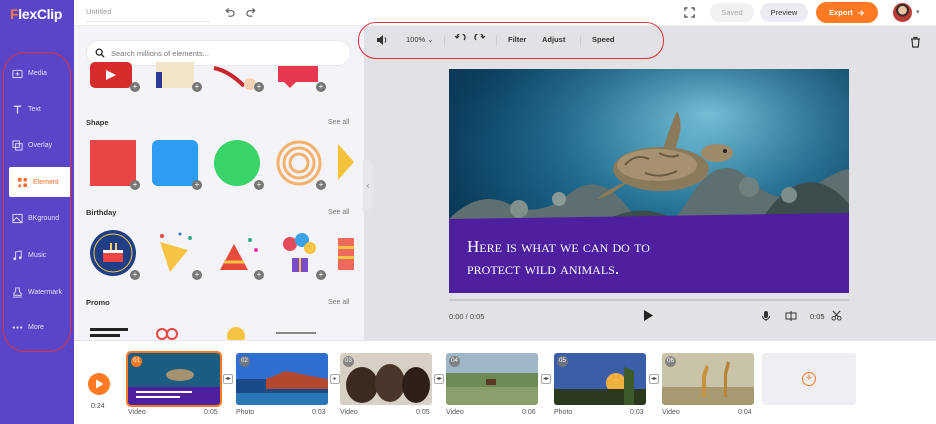  I want to click on party-hat-thumb: +, so click(238, 254).